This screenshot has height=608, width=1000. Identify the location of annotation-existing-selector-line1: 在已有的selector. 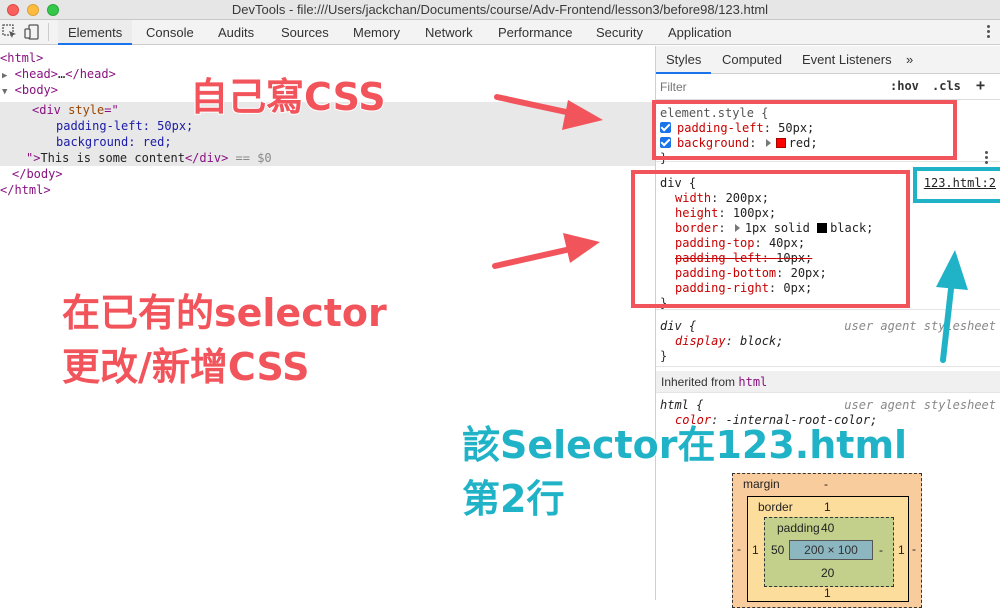
(224, 313).